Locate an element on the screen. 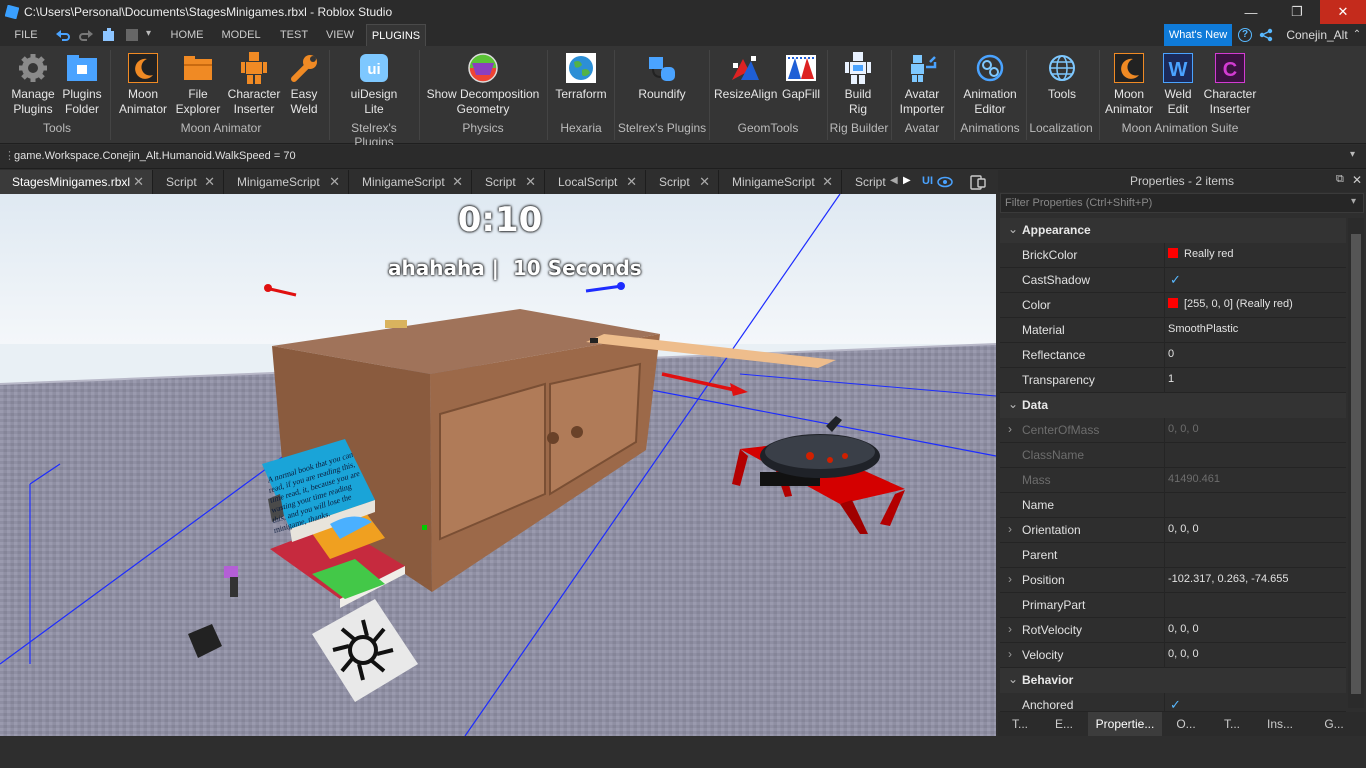  prop-row-color: Color [255, 0, 0] (Really red) is located at coordinates (1173, 305).